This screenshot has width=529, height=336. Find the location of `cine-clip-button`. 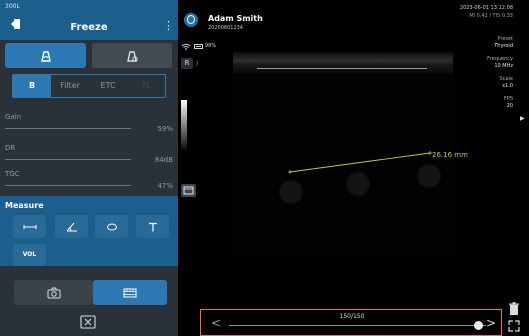

cine-clip-button is located at coordinates (130, 292).